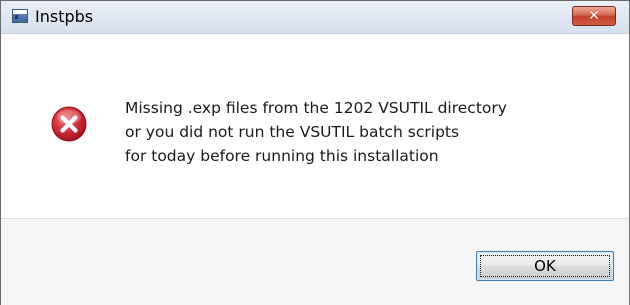 This screenshot has width=630, height=305. What do you see at coordinates (20, 16) in the screenshot?
I see `application-window-icon` at bounding box center [20, 16].